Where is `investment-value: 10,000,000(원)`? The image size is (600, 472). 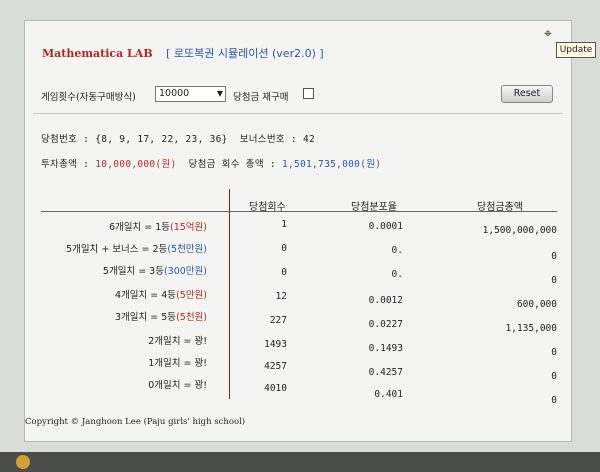
investment-value: 10,000,000(원) is located at coordinates (136, 164).